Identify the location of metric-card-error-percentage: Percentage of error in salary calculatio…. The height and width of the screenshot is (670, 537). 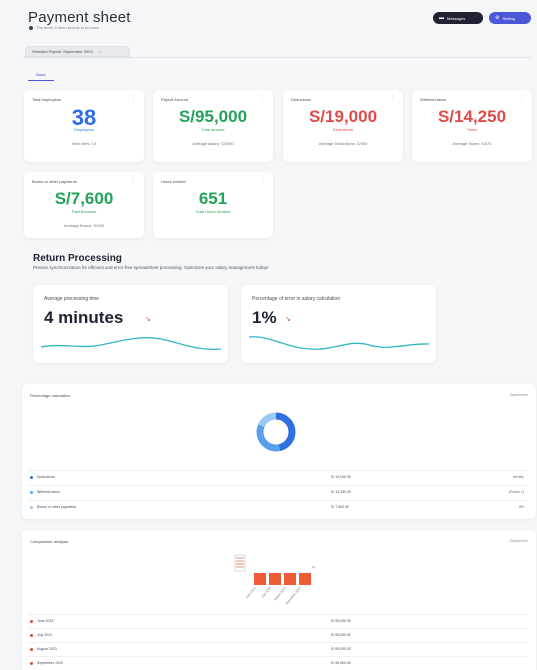
(338, 324).